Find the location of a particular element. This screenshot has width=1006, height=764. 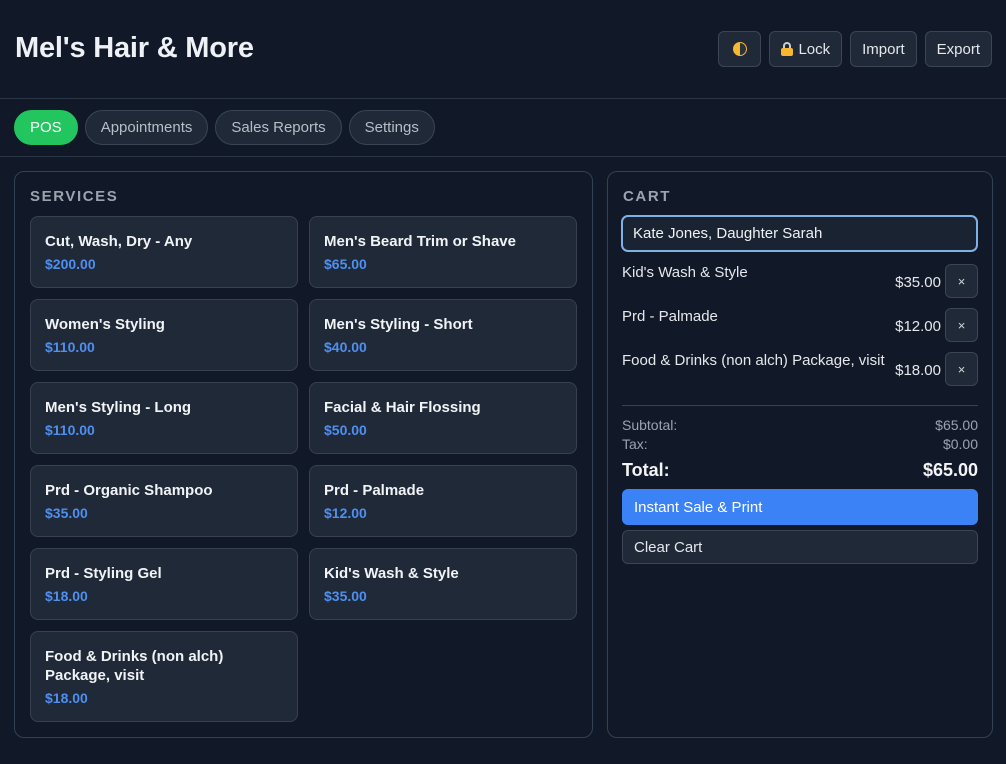

cart-item-name: Kid's Wash & Style is located at coordinates (685, 272).